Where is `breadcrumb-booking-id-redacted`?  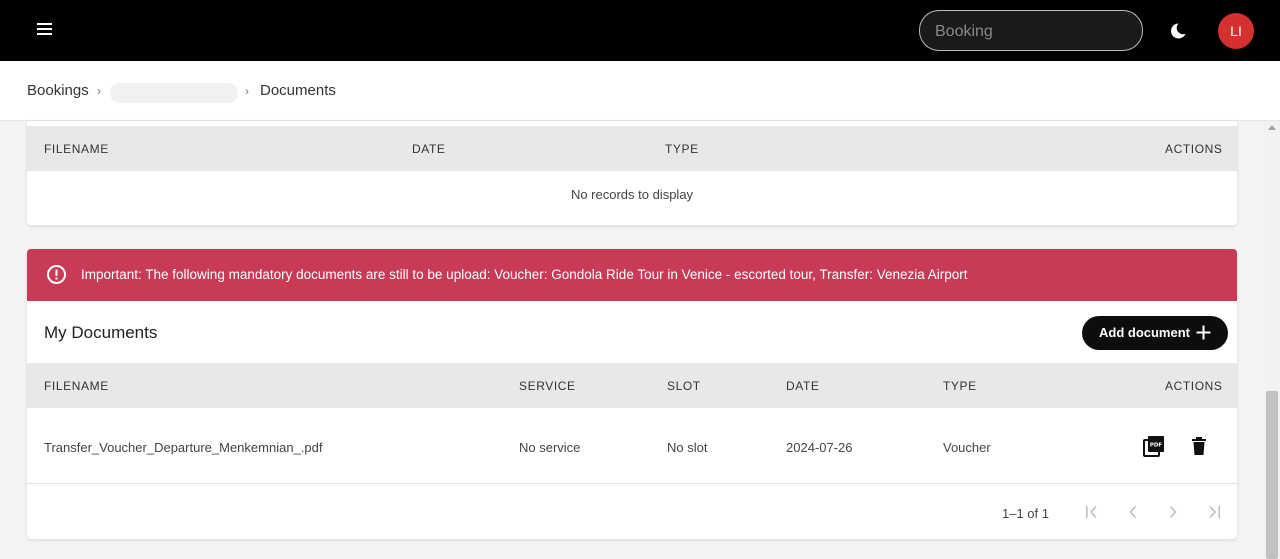 breadcrumb-booking-id-redacted is located at coordinates (174, 93).